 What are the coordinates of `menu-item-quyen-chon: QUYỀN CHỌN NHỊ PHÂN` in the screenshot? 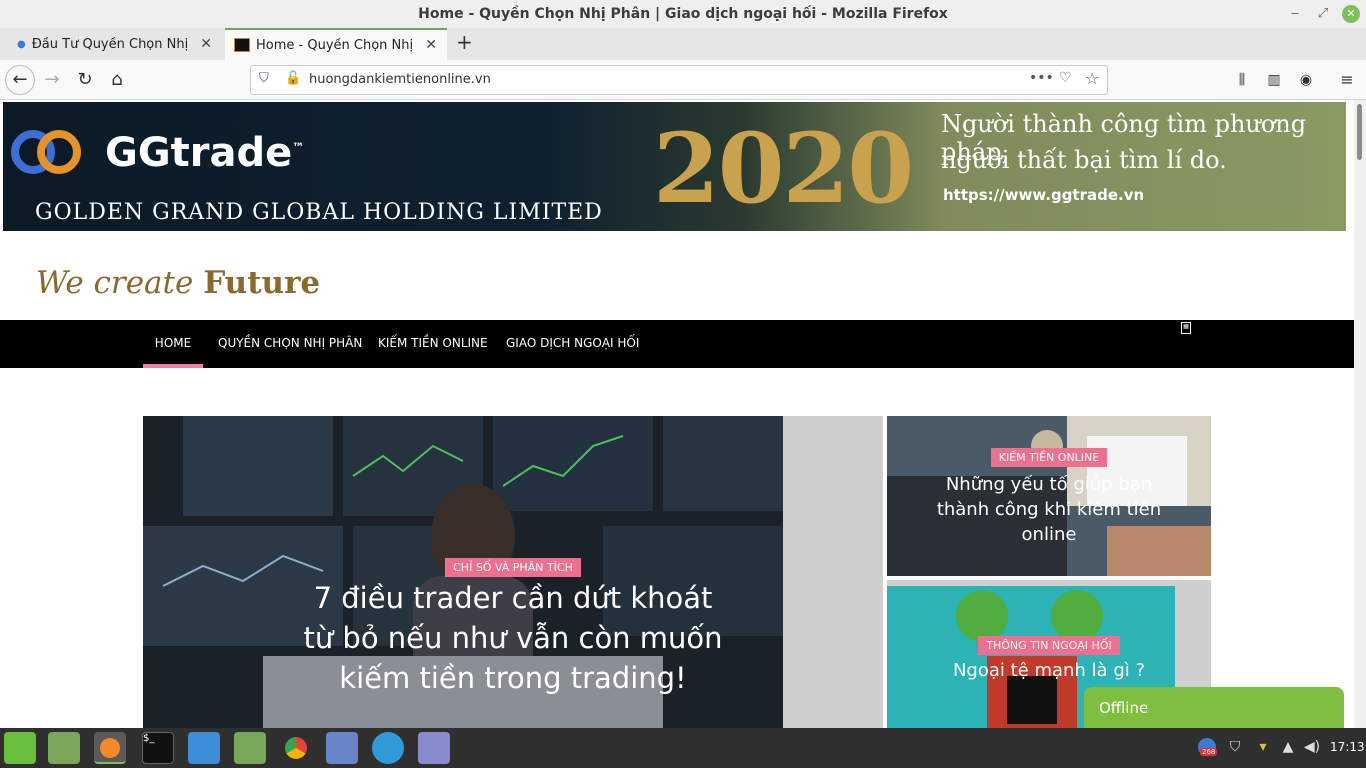 It's located at (290, 344).